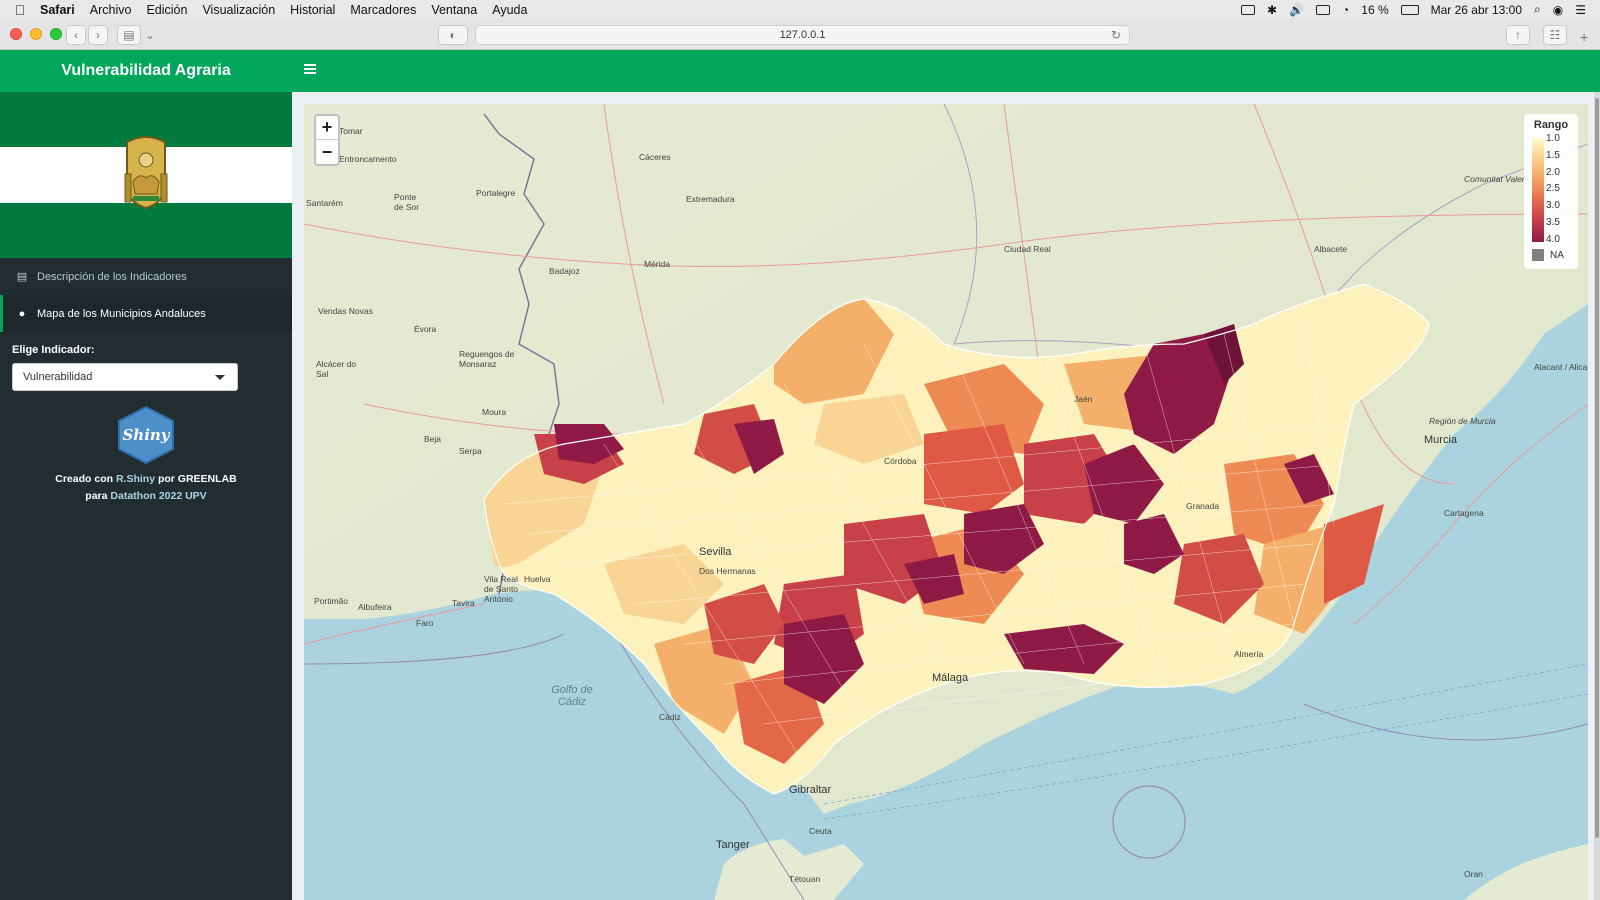 The height and width of the screenshot is (900, 1600). I want to click on label-huelva: Huelva, so click(537, 579).